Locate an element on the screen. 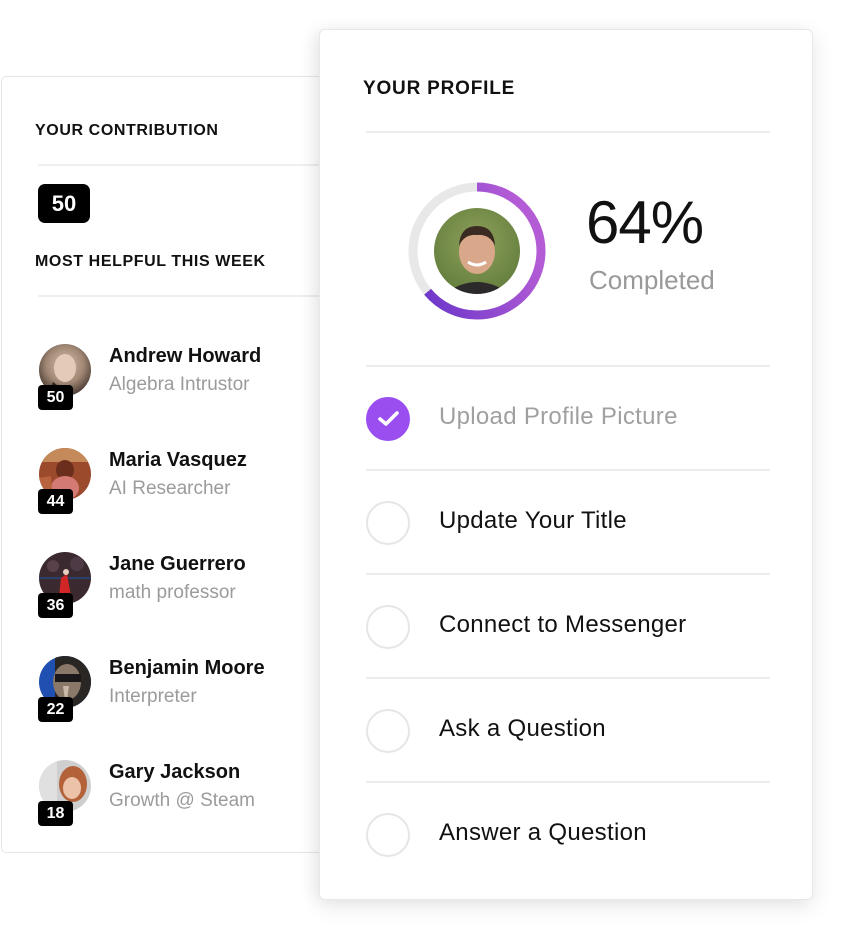 The height and width of the screenshot is (930, 842). contribution-score-badge: 50 is located at coordinates (64, 203).